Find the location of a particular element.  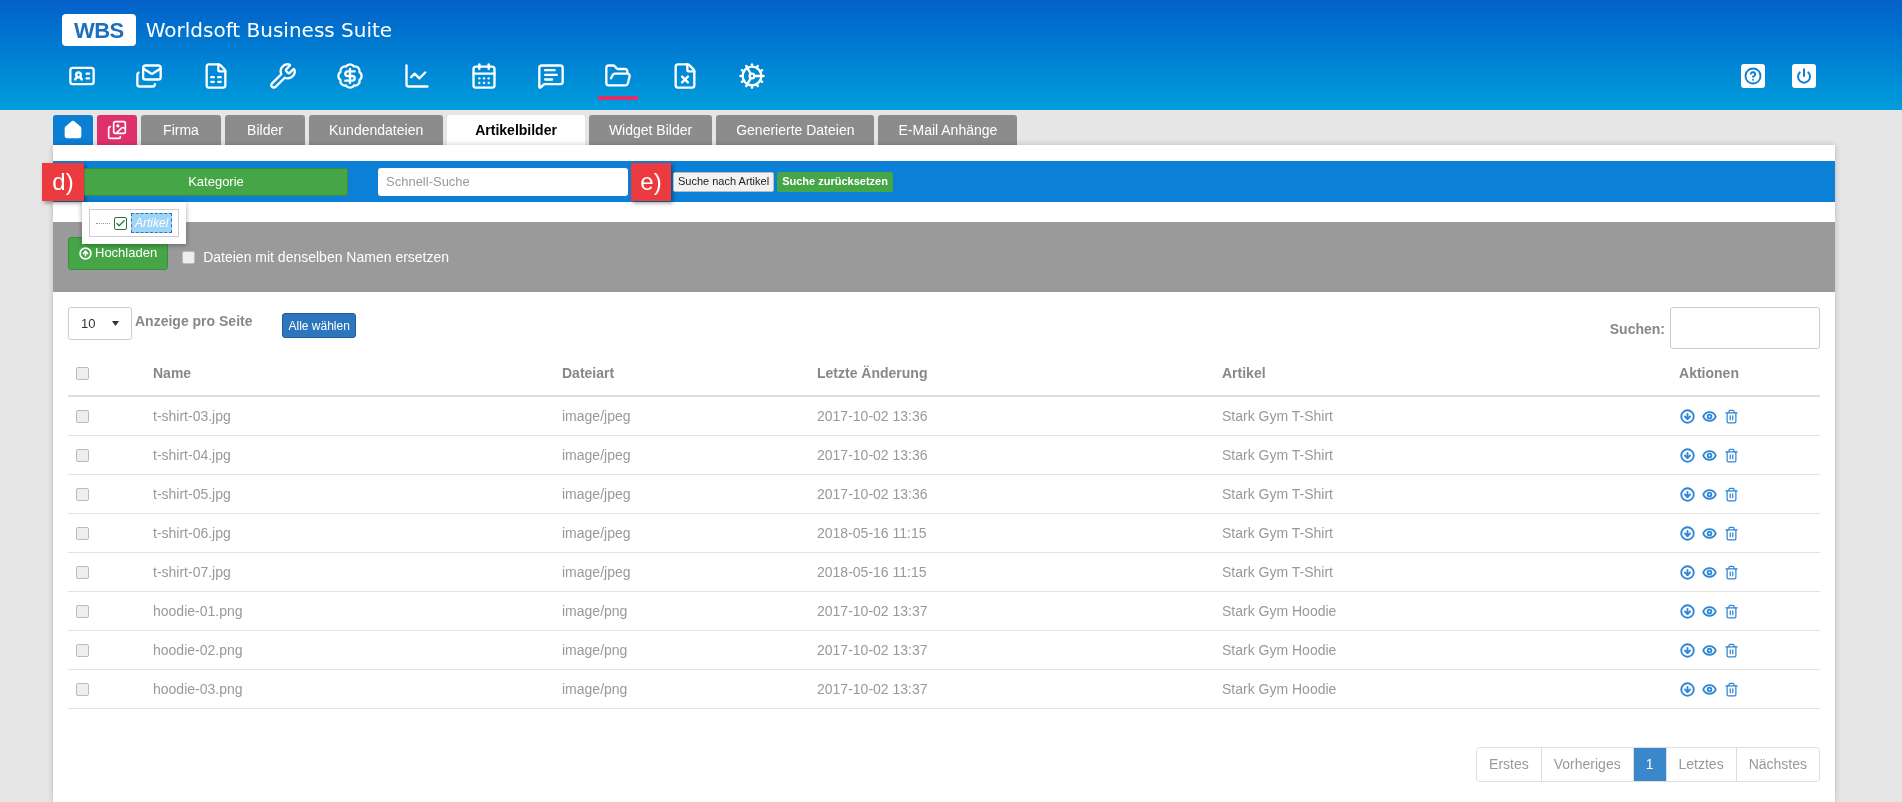

power-icon is located at coordinates (1804, 76).